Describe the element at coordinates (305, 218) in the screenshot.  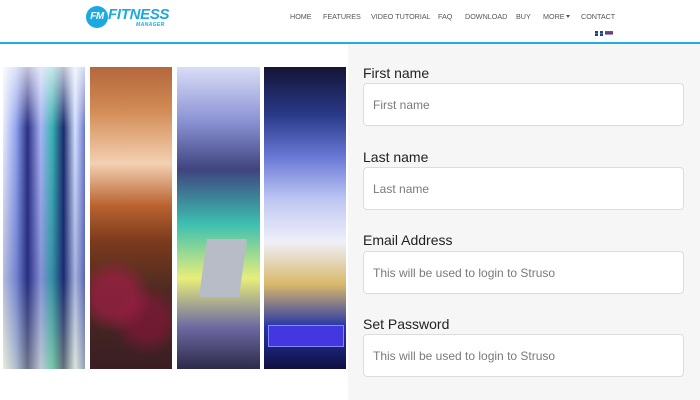
I see `app-screens-photo-image` at that location.